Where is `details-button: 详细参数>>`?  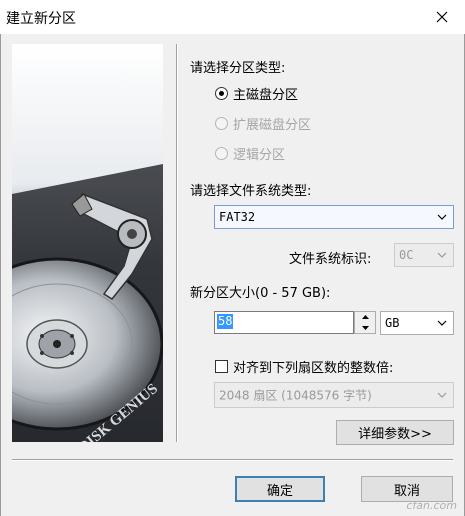 details-button: 详细参数>> is located at coordinates (395, 432).